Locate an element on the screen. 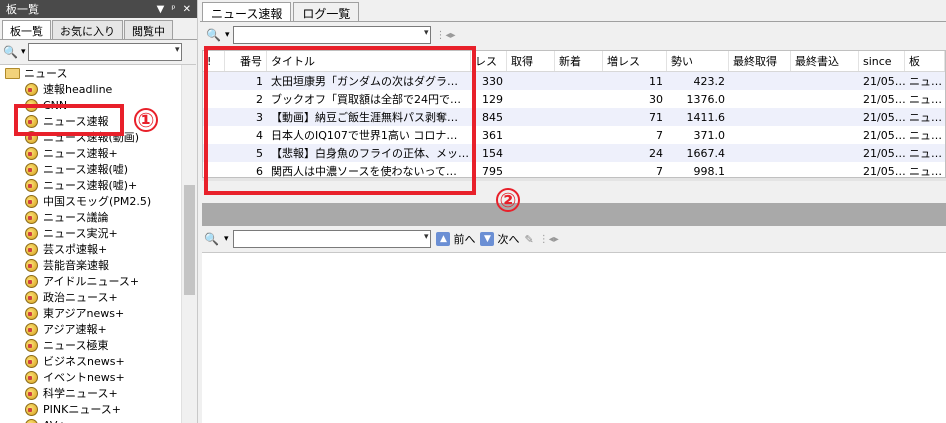 This screenshot has height=423, width=946. tree-board-item: 政治ニュース+ is located at coordinates (98, 297).